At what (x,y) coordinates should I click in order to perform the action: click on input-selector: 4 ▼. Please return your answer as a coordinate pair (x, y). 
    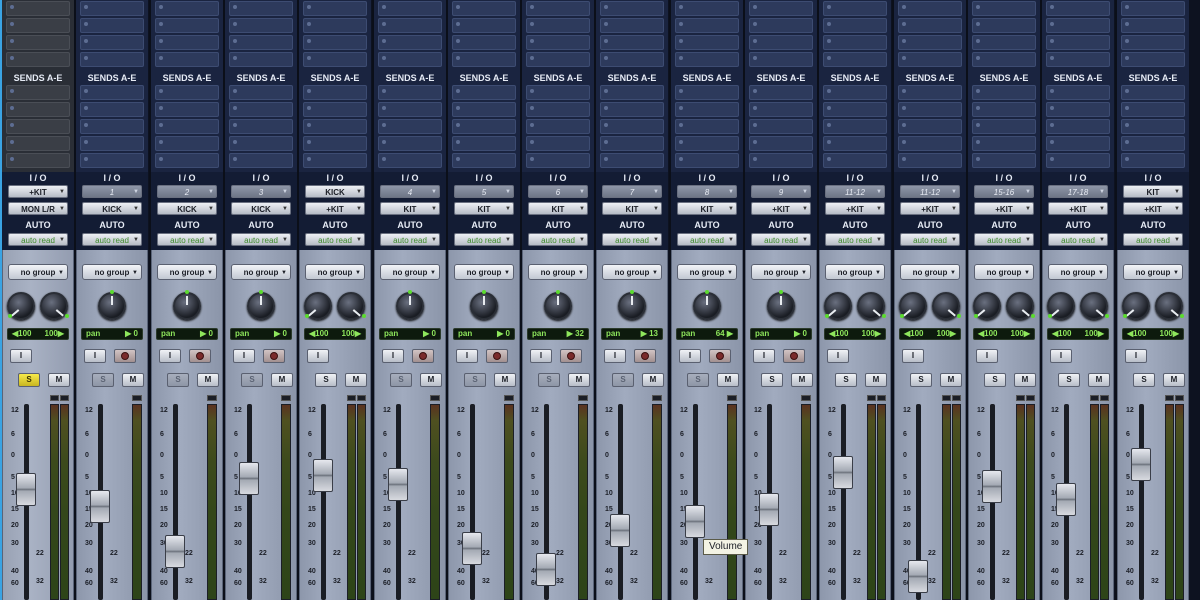
    Looking at the image, I should click on (410, 191).